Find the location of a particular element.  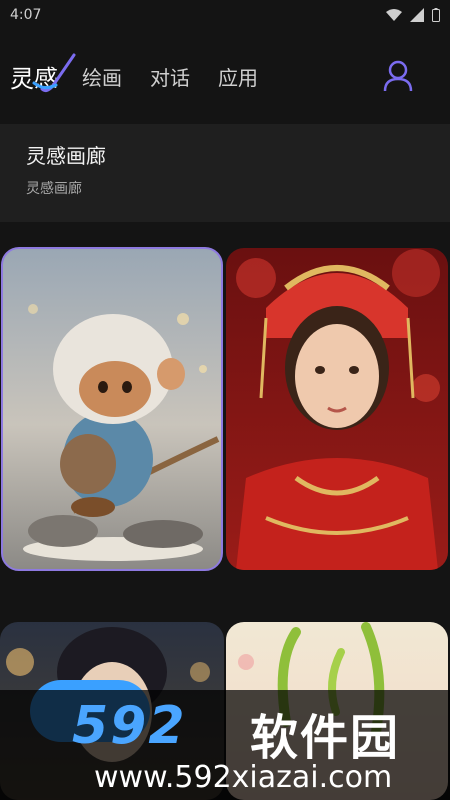

wifi-icon is located at coordinates (394, 15).